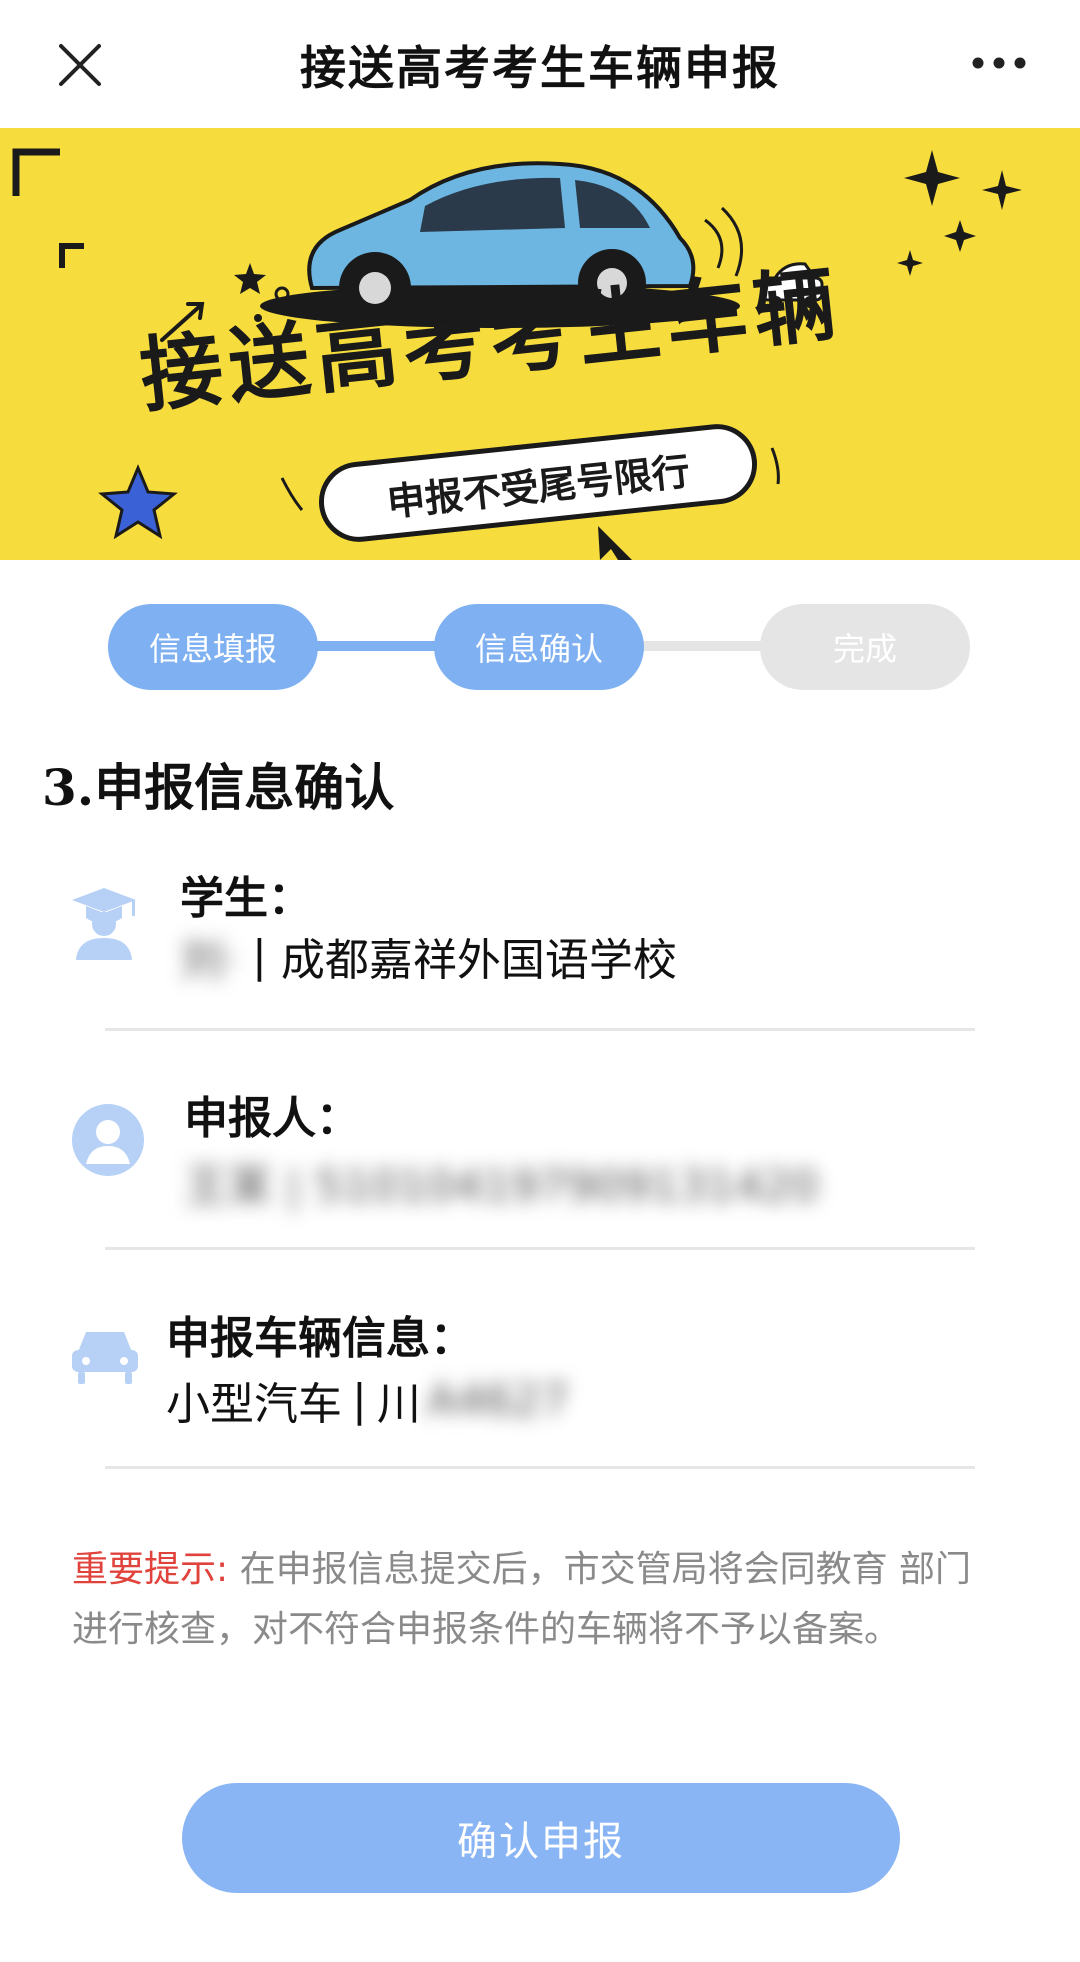  Describe the element at coordinates (497, 1400) in the screenshot. I see `plate-number-blurred: A4627` at that location.